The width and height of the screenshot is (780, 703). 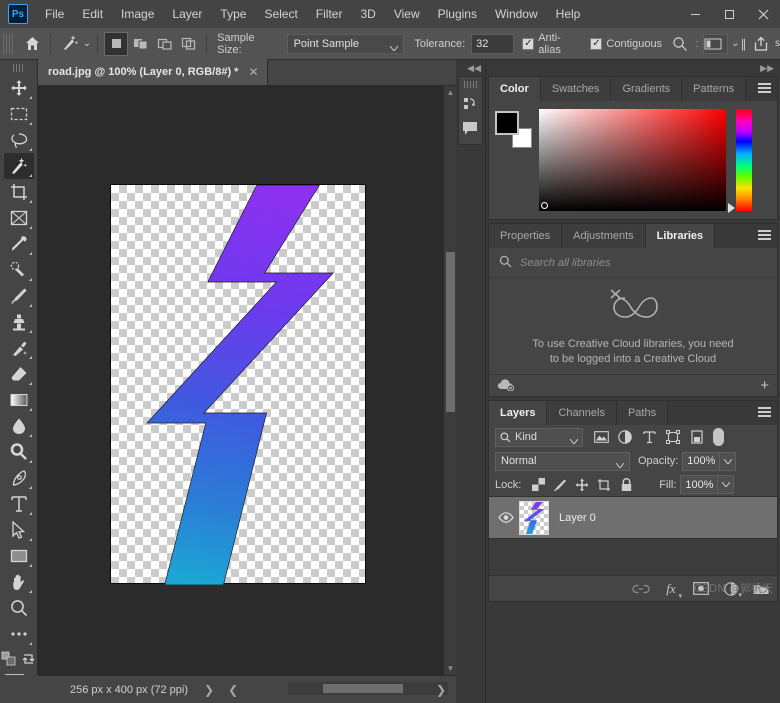 I want to click on menu-file: File, so click(x=54, y=14).